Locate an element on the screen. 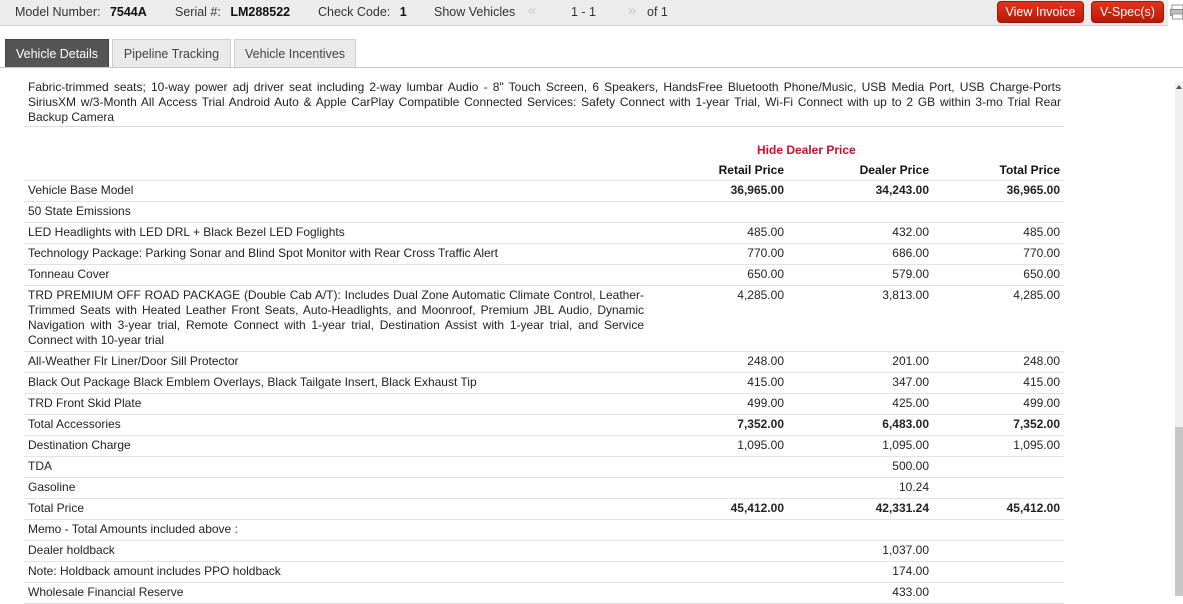 The height and width of the screenshot is (604, 1183). price-row: Memo - Total Amounts included above : is located at coordinates (544, 530).